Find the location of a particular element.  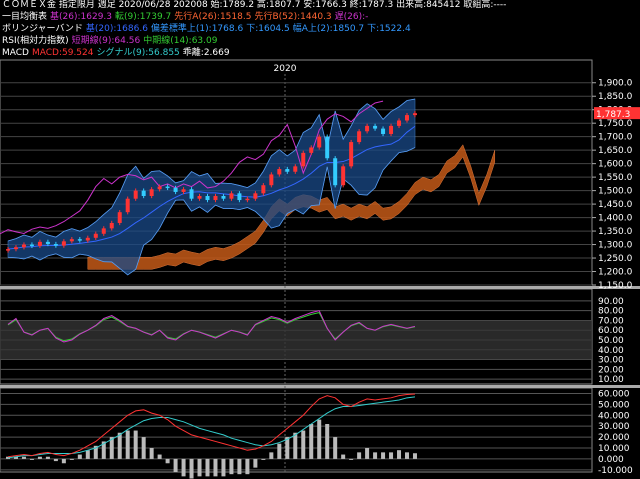

price-tick-label: 1,300.0 is located at coordinates (615, 246).